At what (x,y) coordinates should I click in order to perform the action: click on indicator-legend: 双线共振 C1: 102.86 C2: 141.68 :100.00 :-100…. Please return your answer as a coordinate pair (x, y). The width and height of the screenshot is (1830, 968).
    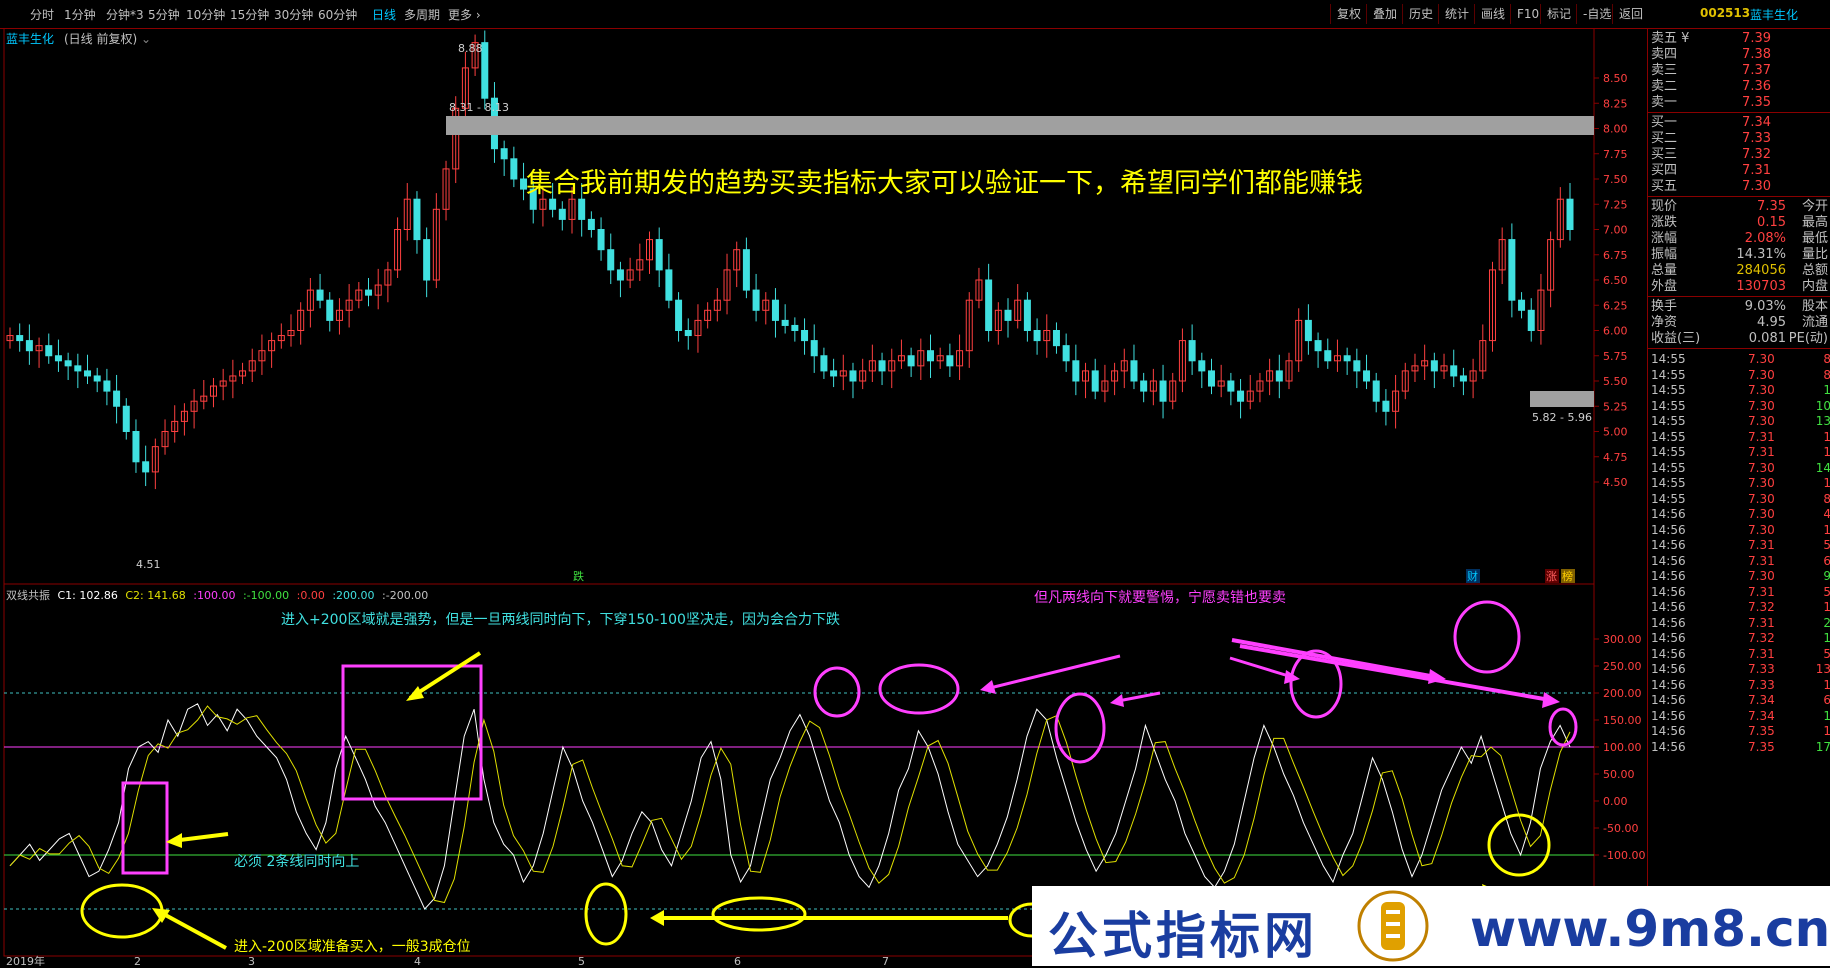
    Looking at the image, I should click on (219, 595).